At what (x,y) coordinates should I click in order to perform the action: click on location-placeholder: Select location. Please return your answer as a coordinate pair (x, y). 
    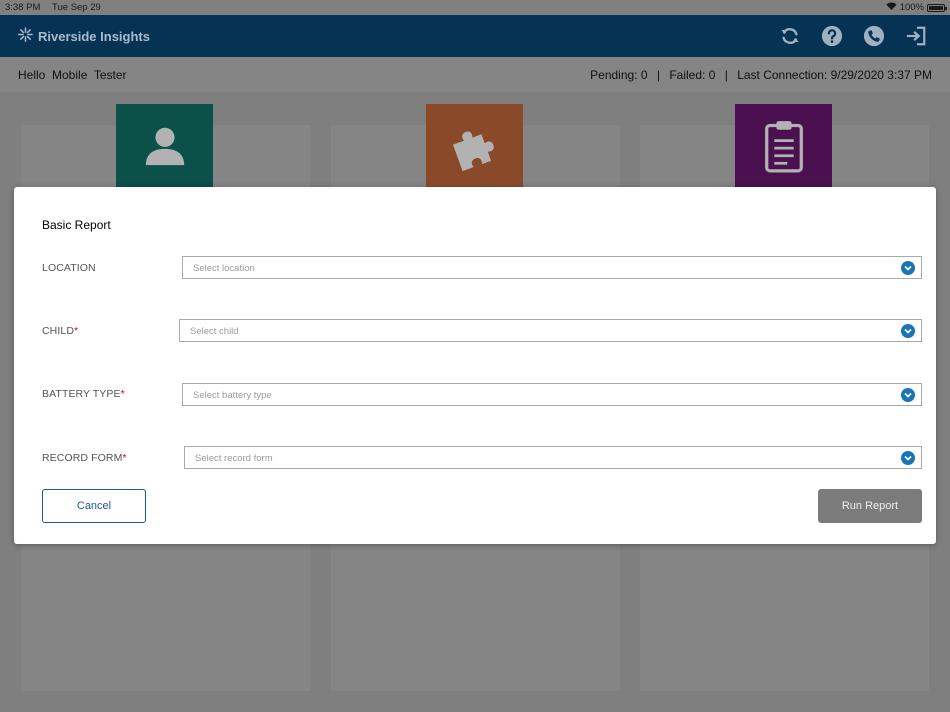
    Looking at the image, I should click on (224, 268).